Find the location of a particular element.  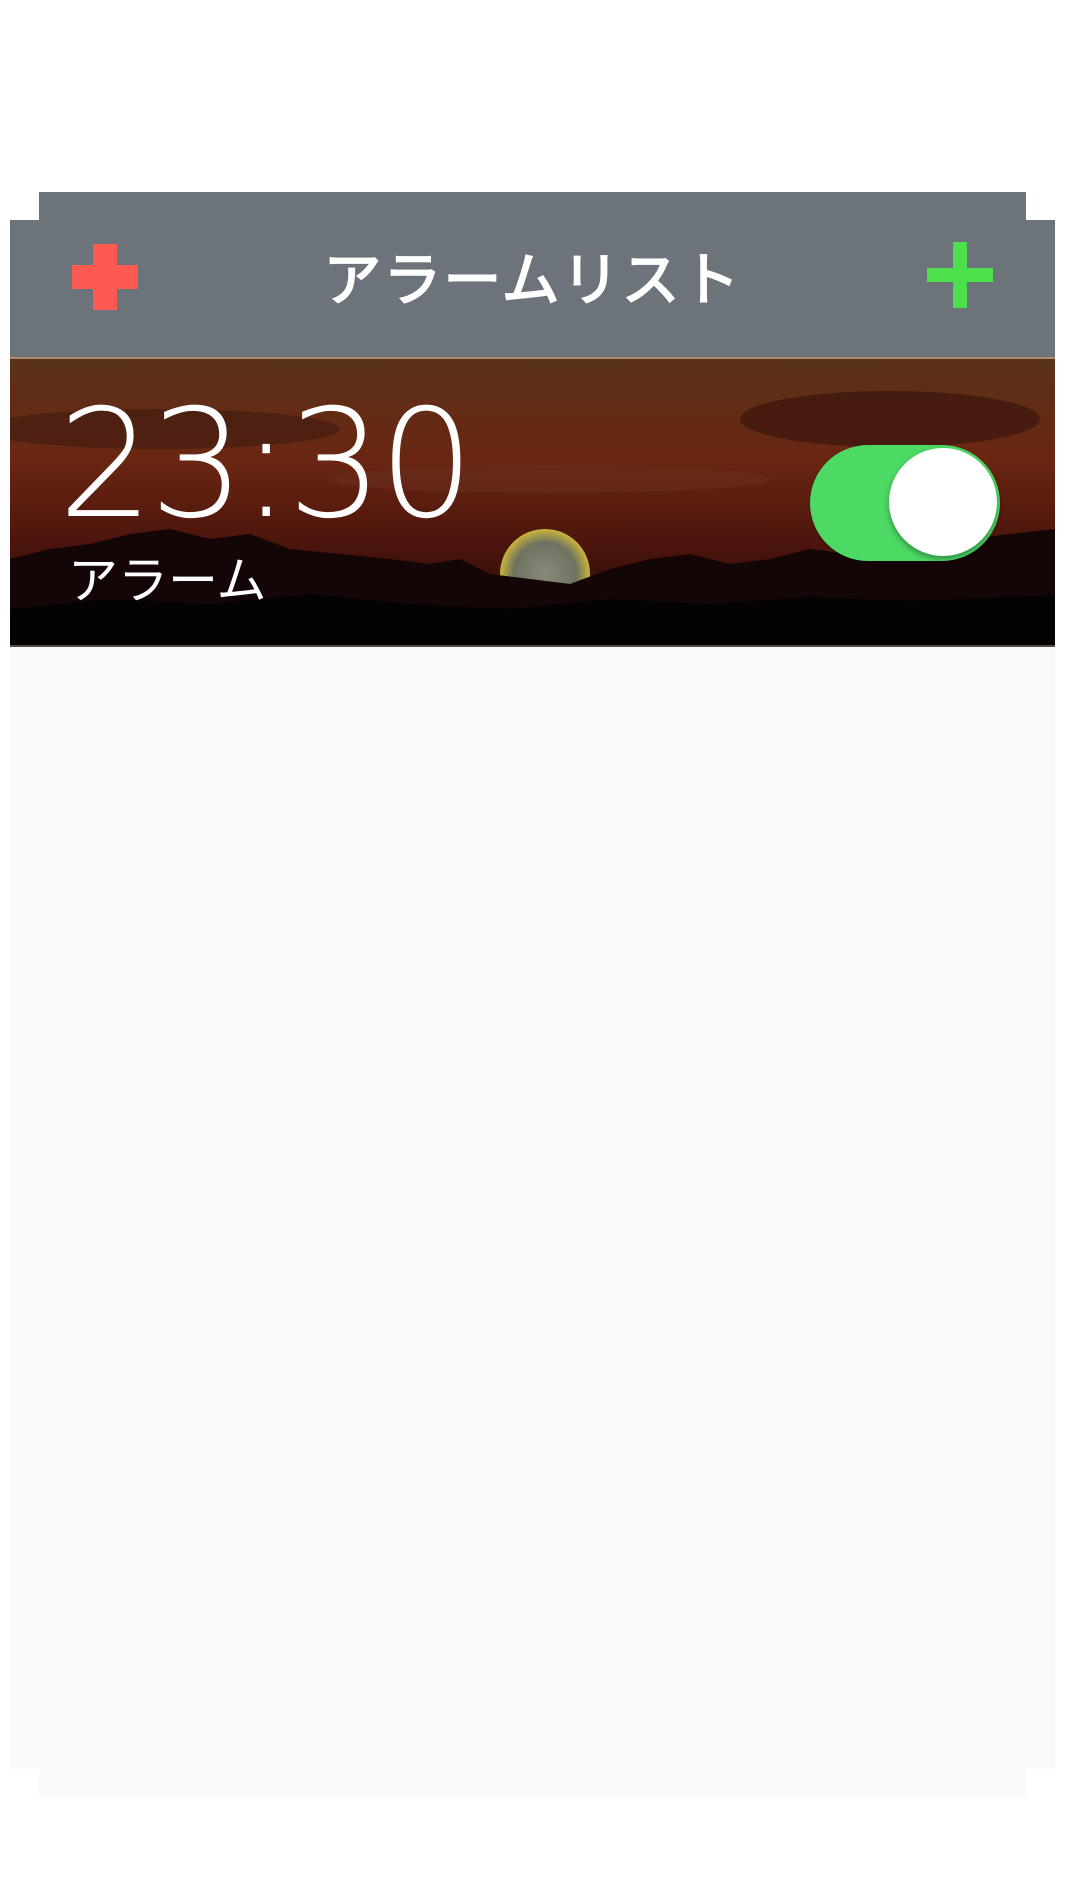

navigation-bar: アラームリスト is located at coordinates (532, 274).